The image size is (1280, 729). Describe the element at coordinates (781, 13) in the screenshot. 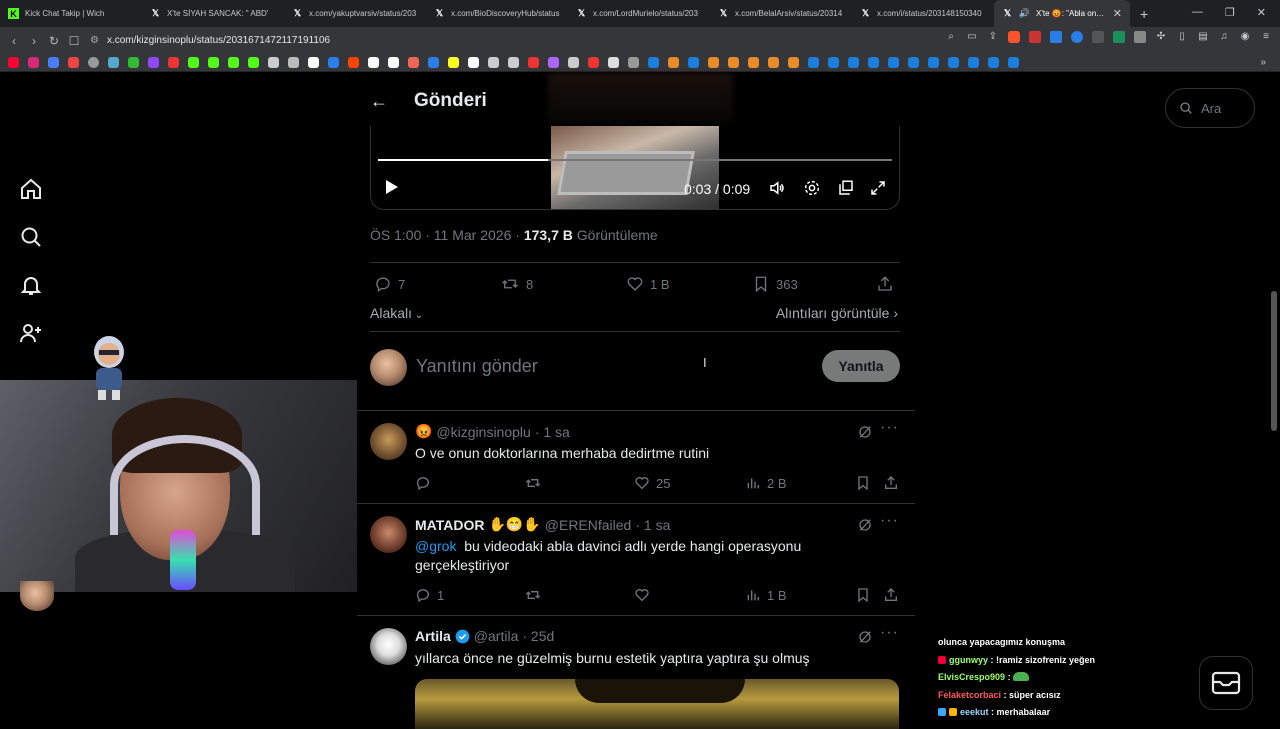

I see `browser-tab: 𝕏x.com/BelalArsiv/status/20314` at that location.